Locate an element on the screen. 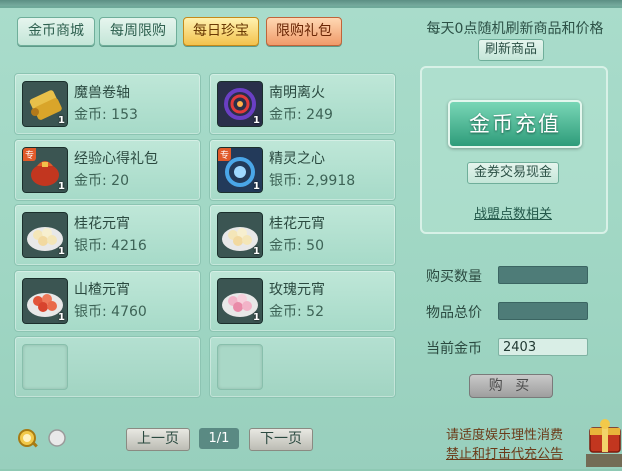  rational-consumption-notice: 请适度娱乐理性消费 is located at coordinates (505, 435).